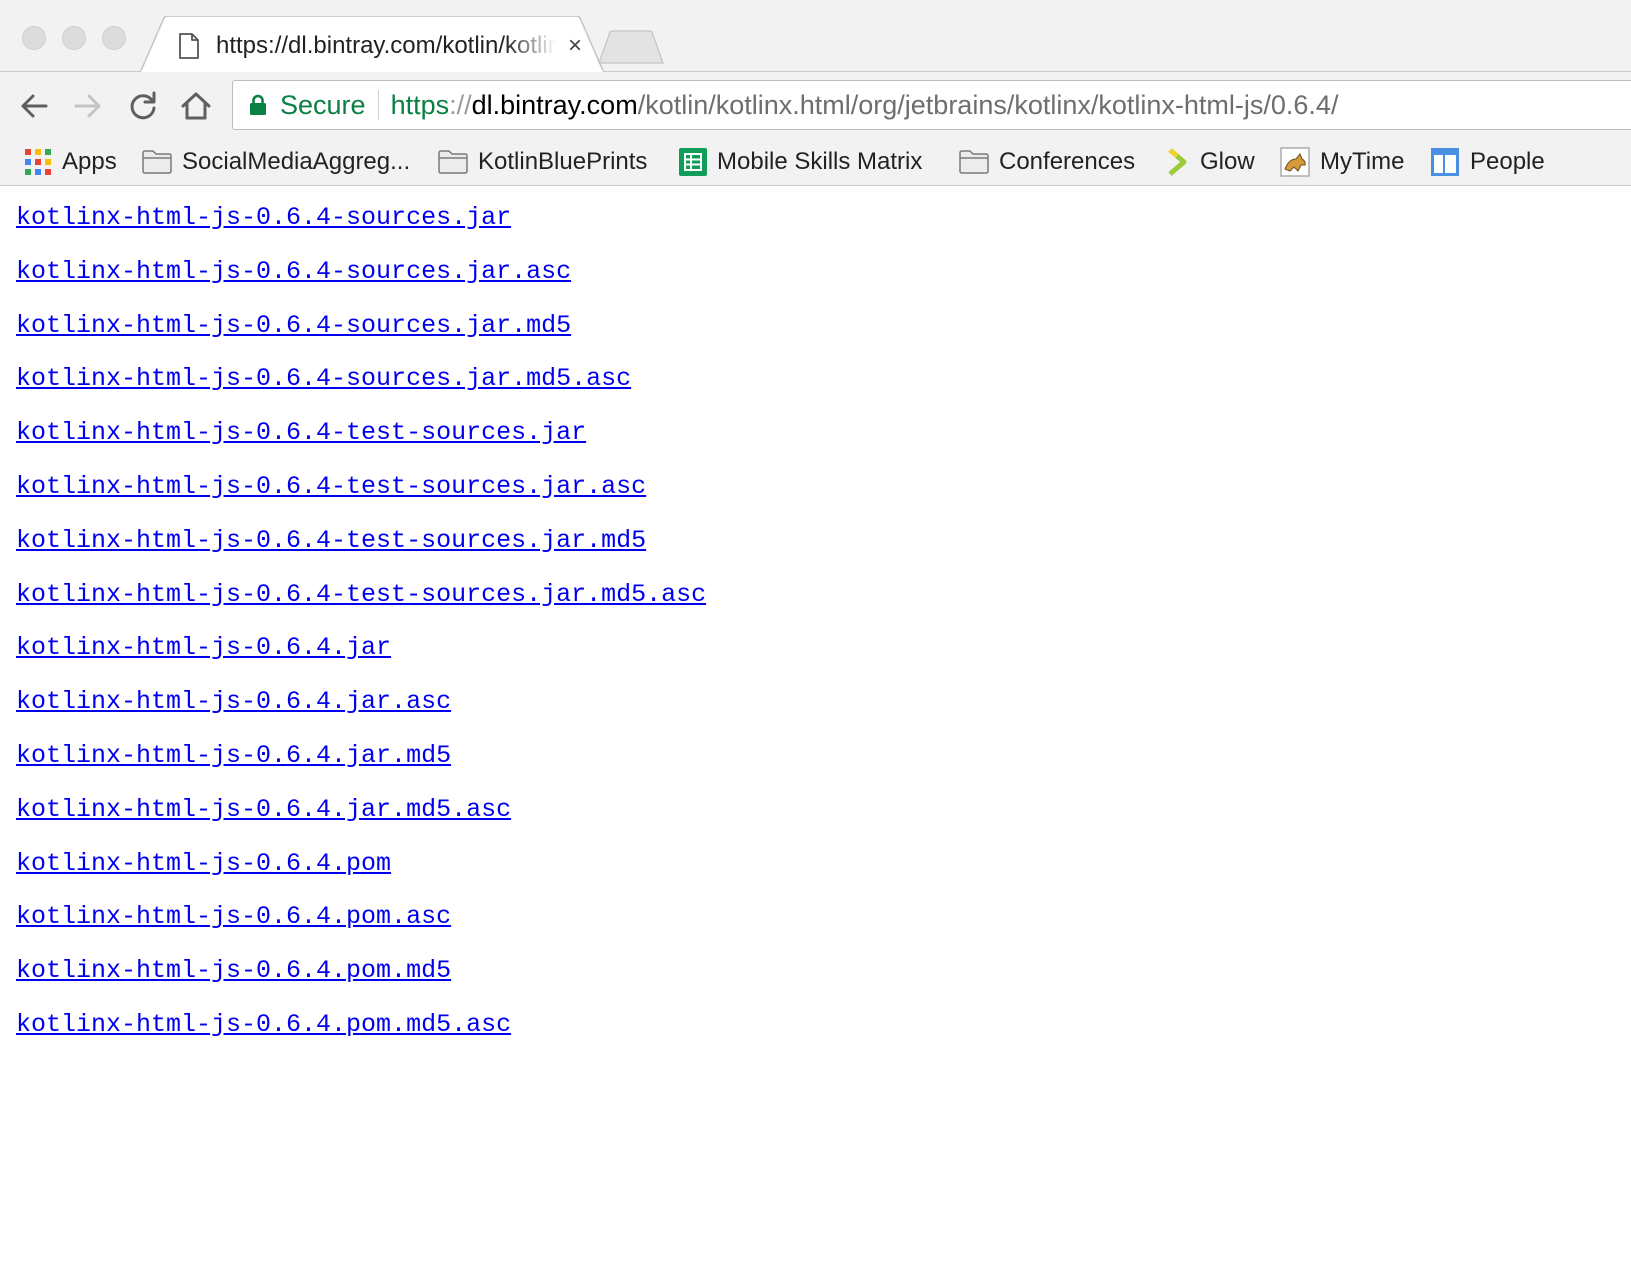 This screenshot has height=1268, width=1631. I want to click on file-link: kotlinx-html-js-0.6.4.pom.md5, so click(766, 971).